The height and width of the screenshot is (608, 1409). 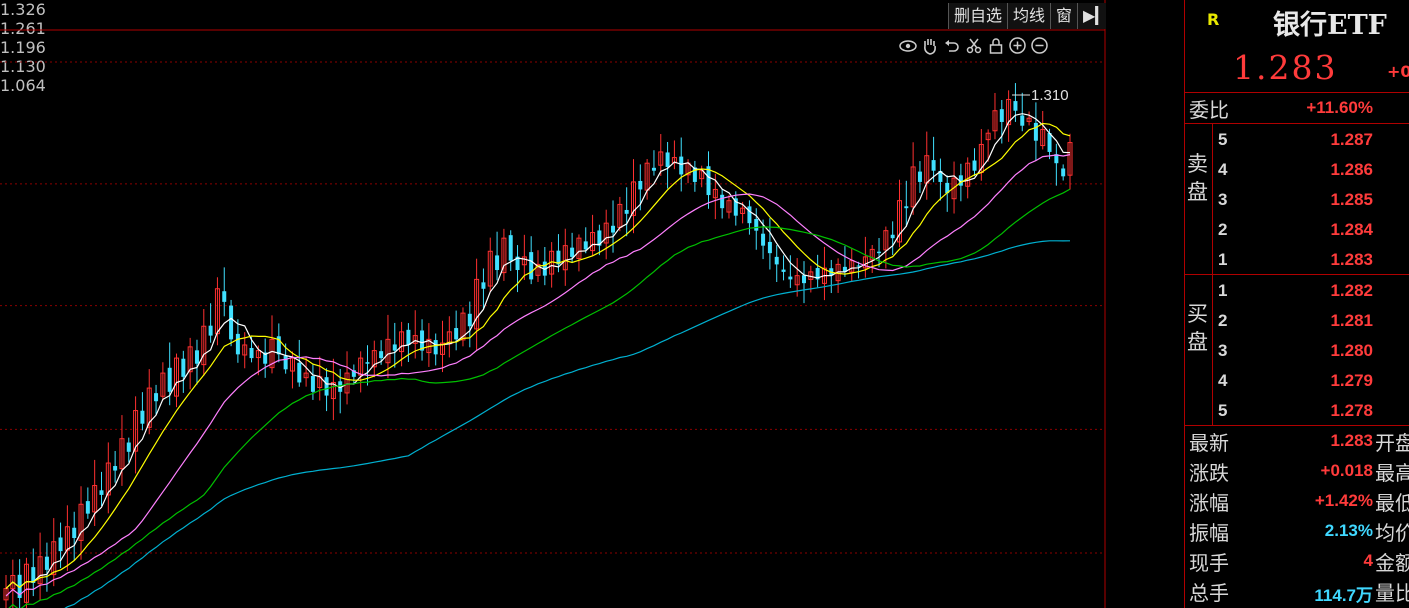 I want to click on stat-value: +0.018, so click(x=1346, y=470).